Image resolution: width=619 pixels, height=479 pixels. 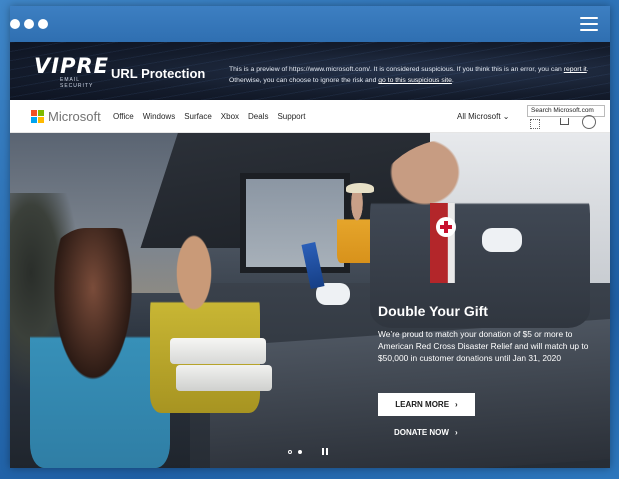 I want to click on cart-icon, so click(x=564, y=121).